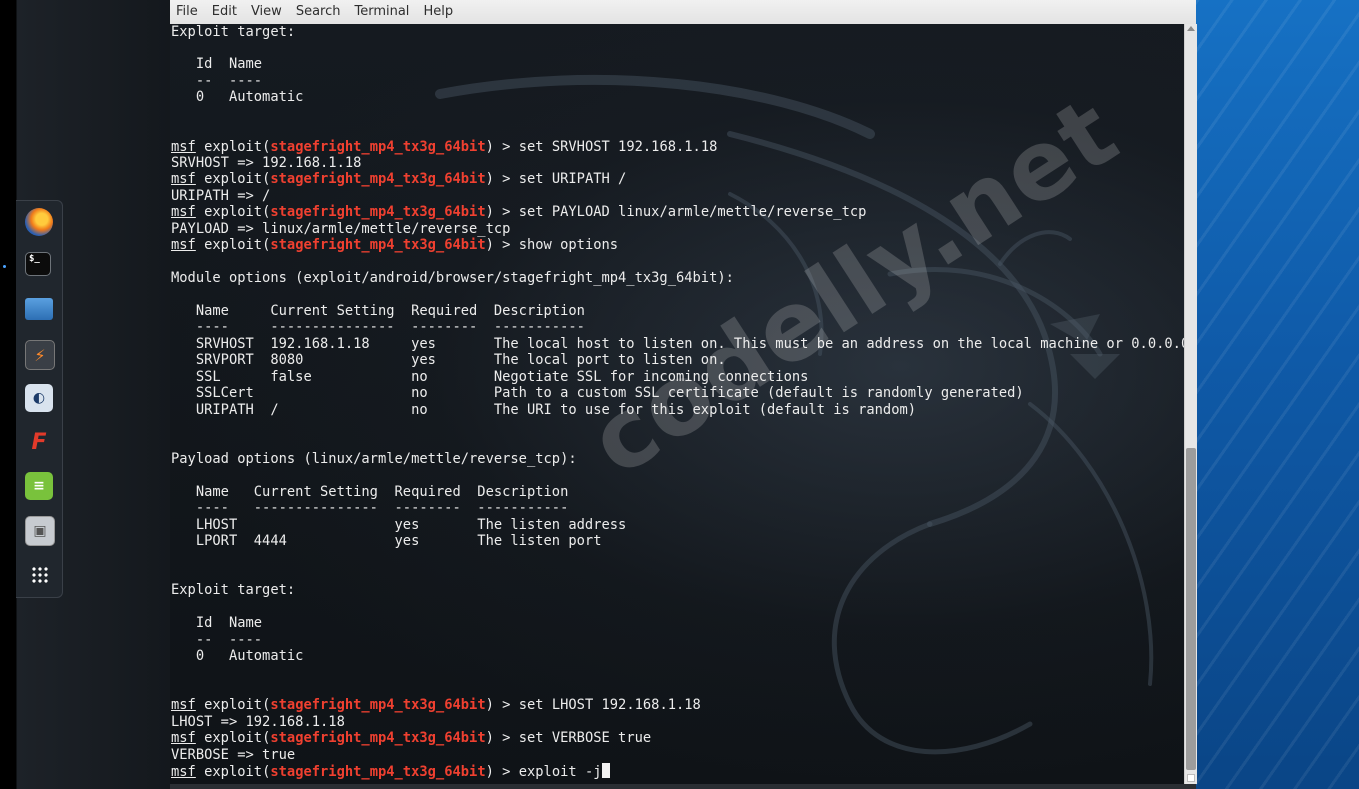 This screenshot has height=789, width=1359. Describe the element at coordinates (39, 222) in the screenshot. I see `firefox-icon` at that location.